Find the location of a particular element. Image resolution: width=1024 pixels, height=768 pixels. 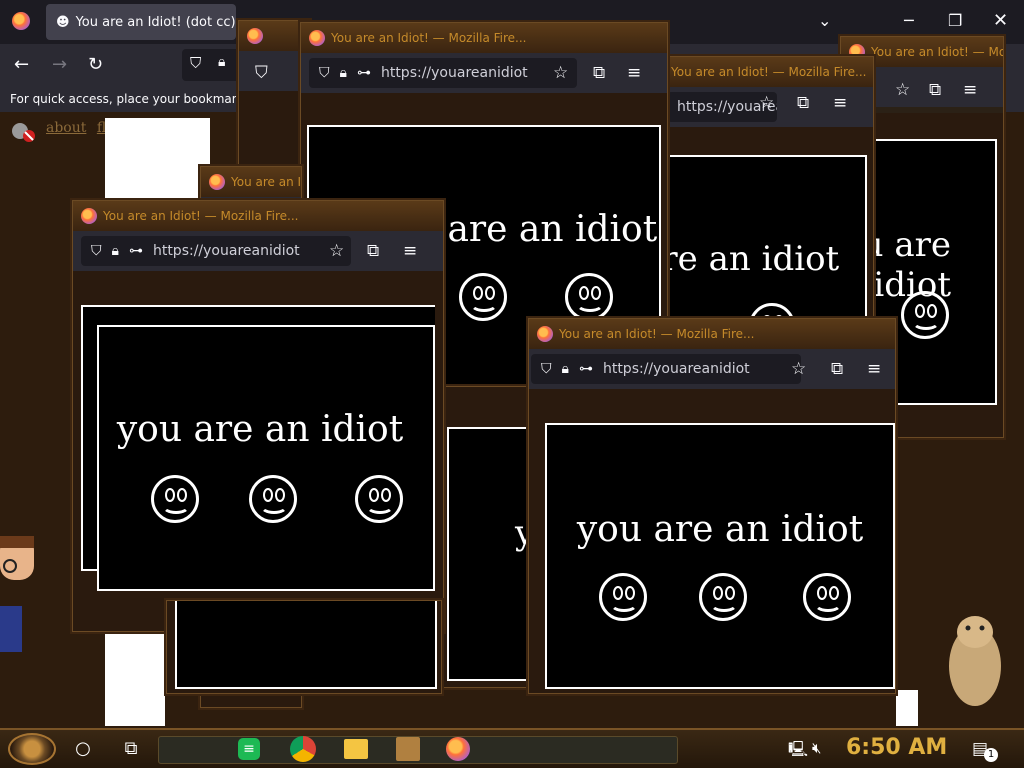

chrome-icon is located at coordinates (303, 749).